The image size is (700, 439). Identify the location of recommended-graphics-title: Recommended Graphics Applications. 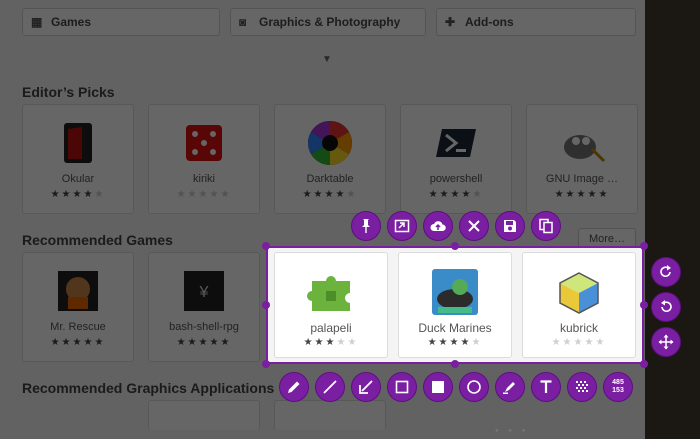
(148, 388).